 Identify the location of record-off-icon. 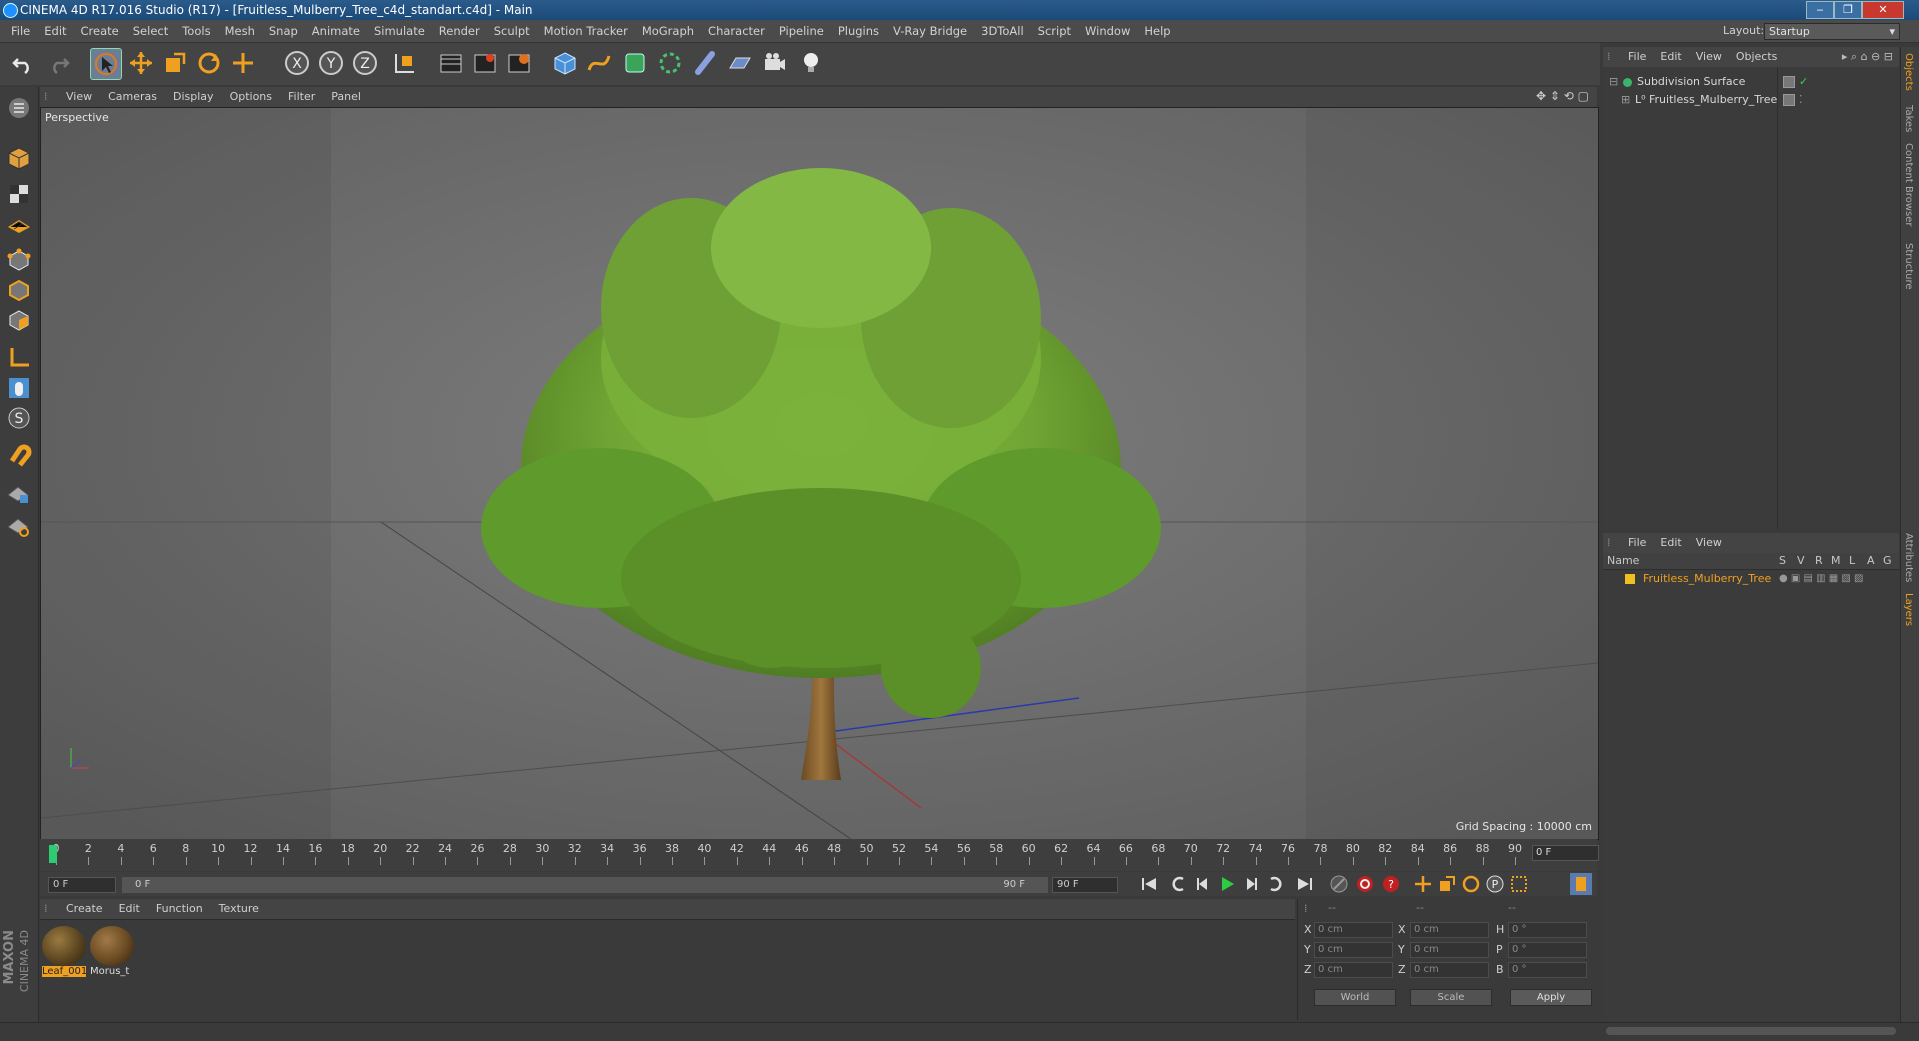
(1339, 884).